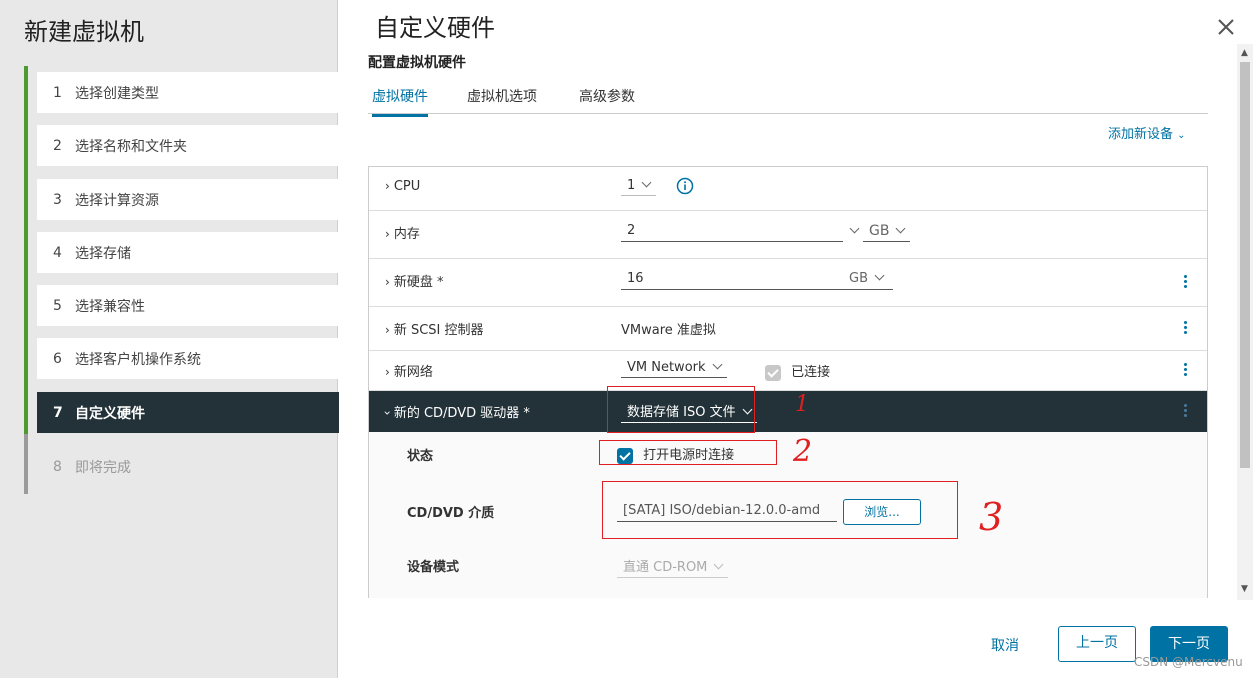 This screenshot has height=678, width=1258. Describe the element at coordinates (1245, 53) in the screenshot. I see `scroll-up-icon: ▲` at that location.